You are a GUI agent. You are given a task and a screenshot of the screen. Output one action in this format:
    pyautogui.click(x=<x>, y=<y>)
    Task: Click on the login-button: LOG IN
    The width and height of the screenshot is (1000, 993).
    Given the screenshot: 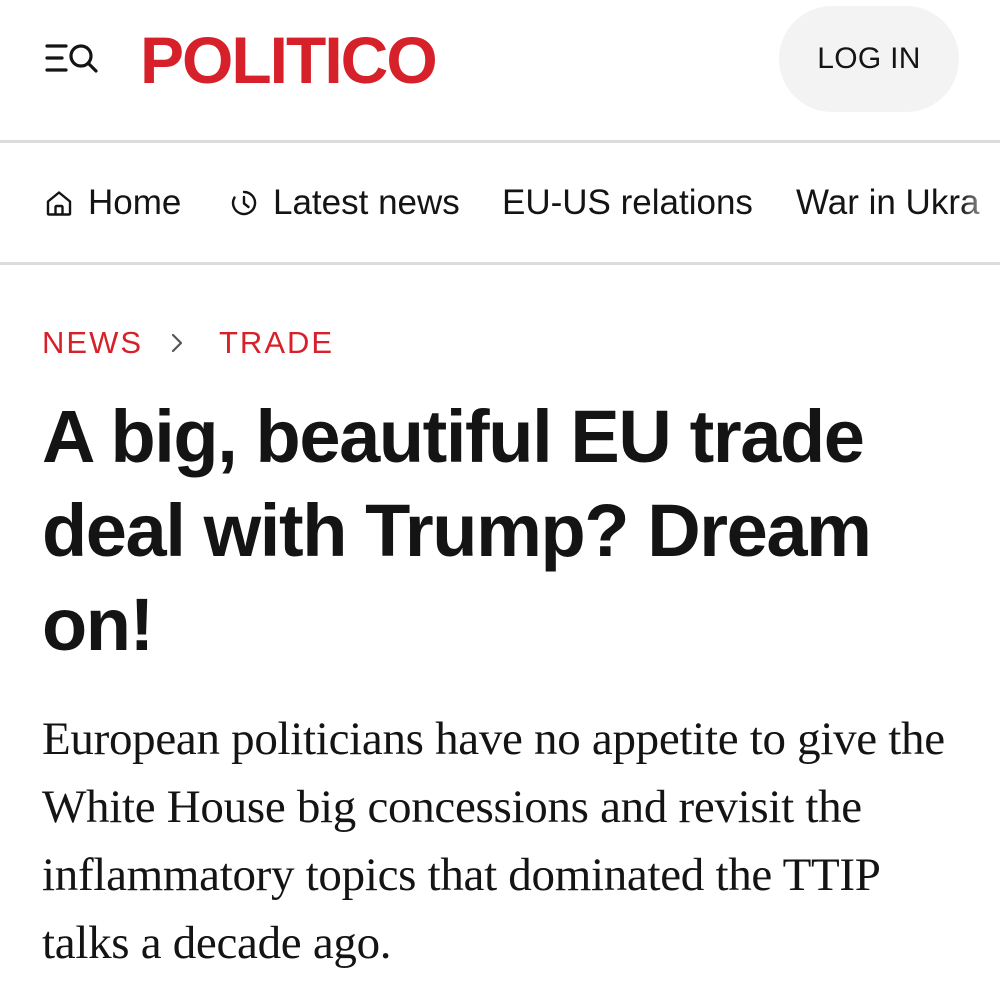 What is the action you would take?
    pyautogui.click(x=869, y=59)
    